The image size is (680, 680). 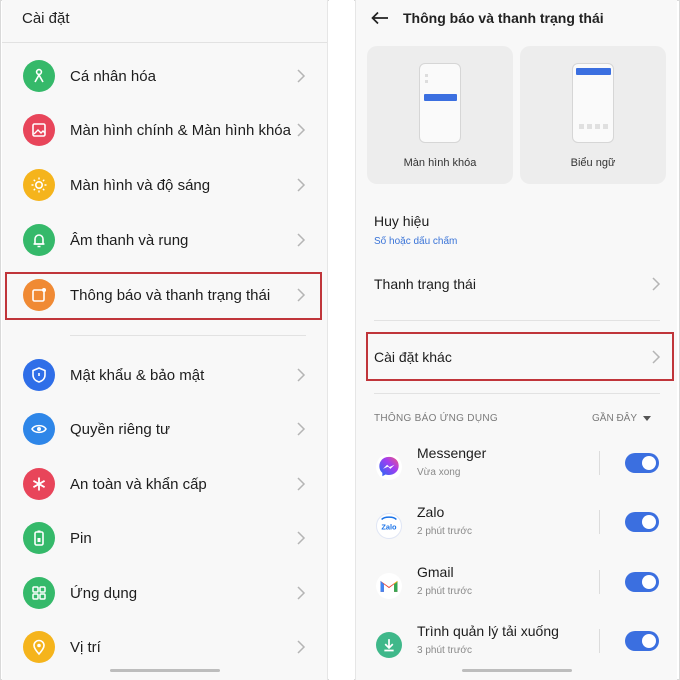 I want to click on settings-item-label: Màn hình và độ sáng, so click(x=140, y=185).